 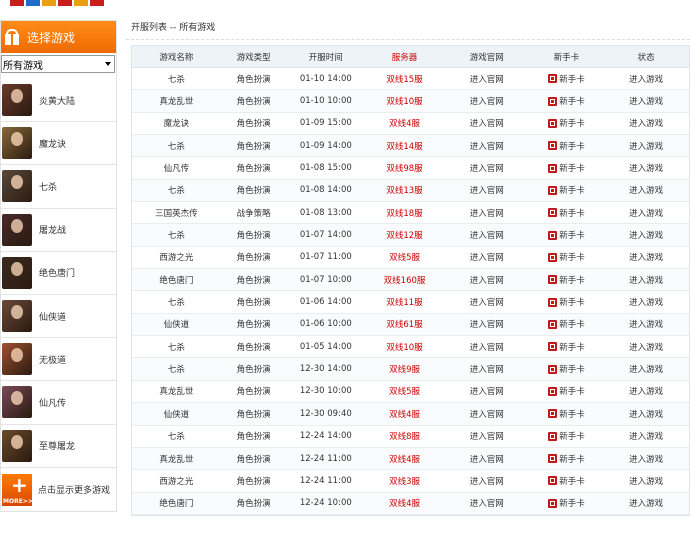 I want to click on server-cell: 双线13服, so click(x=404, y=191).